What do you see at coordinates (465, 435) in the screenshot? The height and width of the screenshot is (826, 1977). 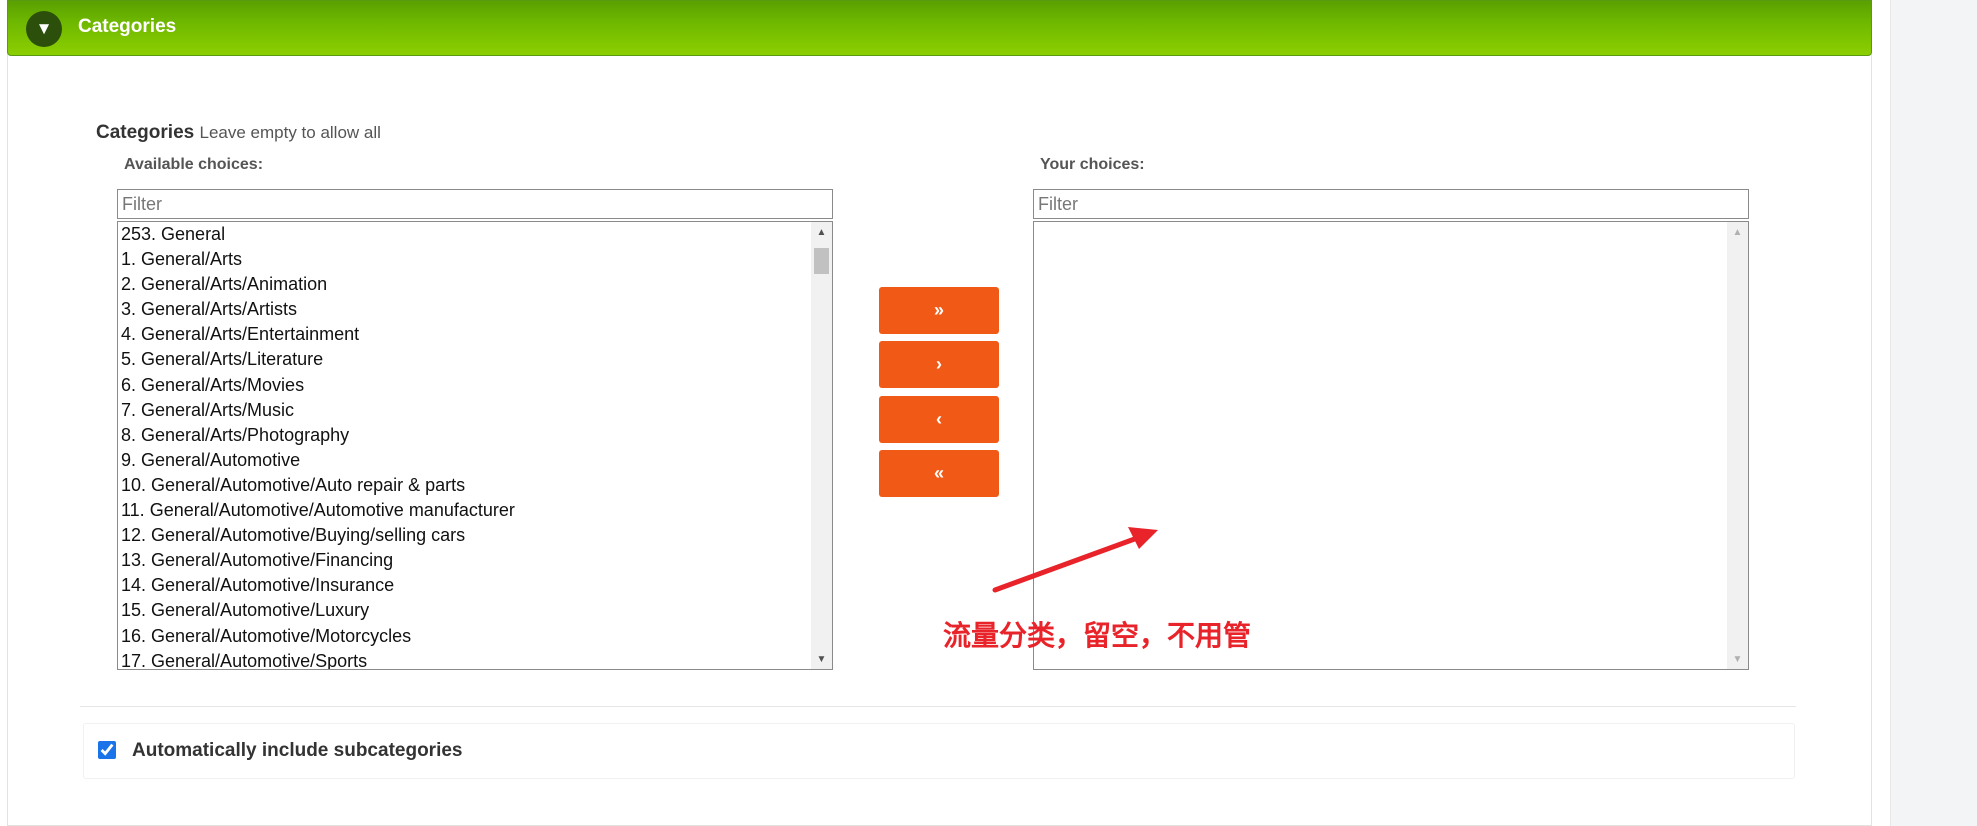 I see `list-option: 8. General/Arts/Photography` at bounding box center [465, 435].